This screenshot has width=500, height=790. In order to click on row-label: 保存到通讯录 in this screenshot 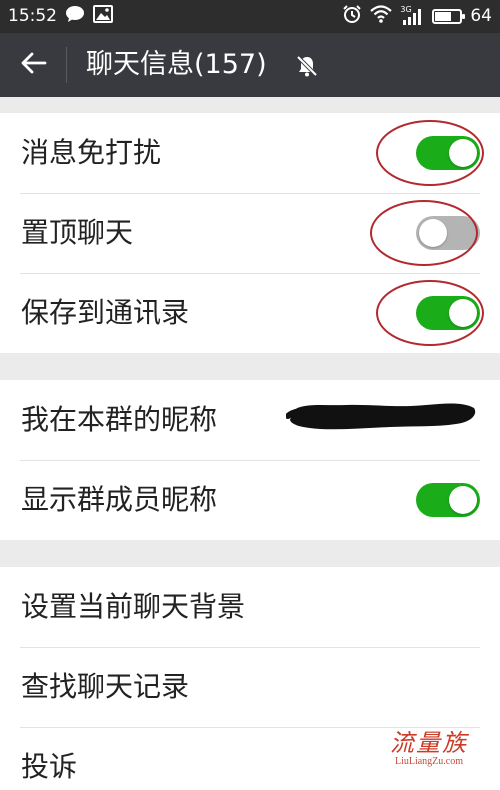, I will do `click(105, 312)`.